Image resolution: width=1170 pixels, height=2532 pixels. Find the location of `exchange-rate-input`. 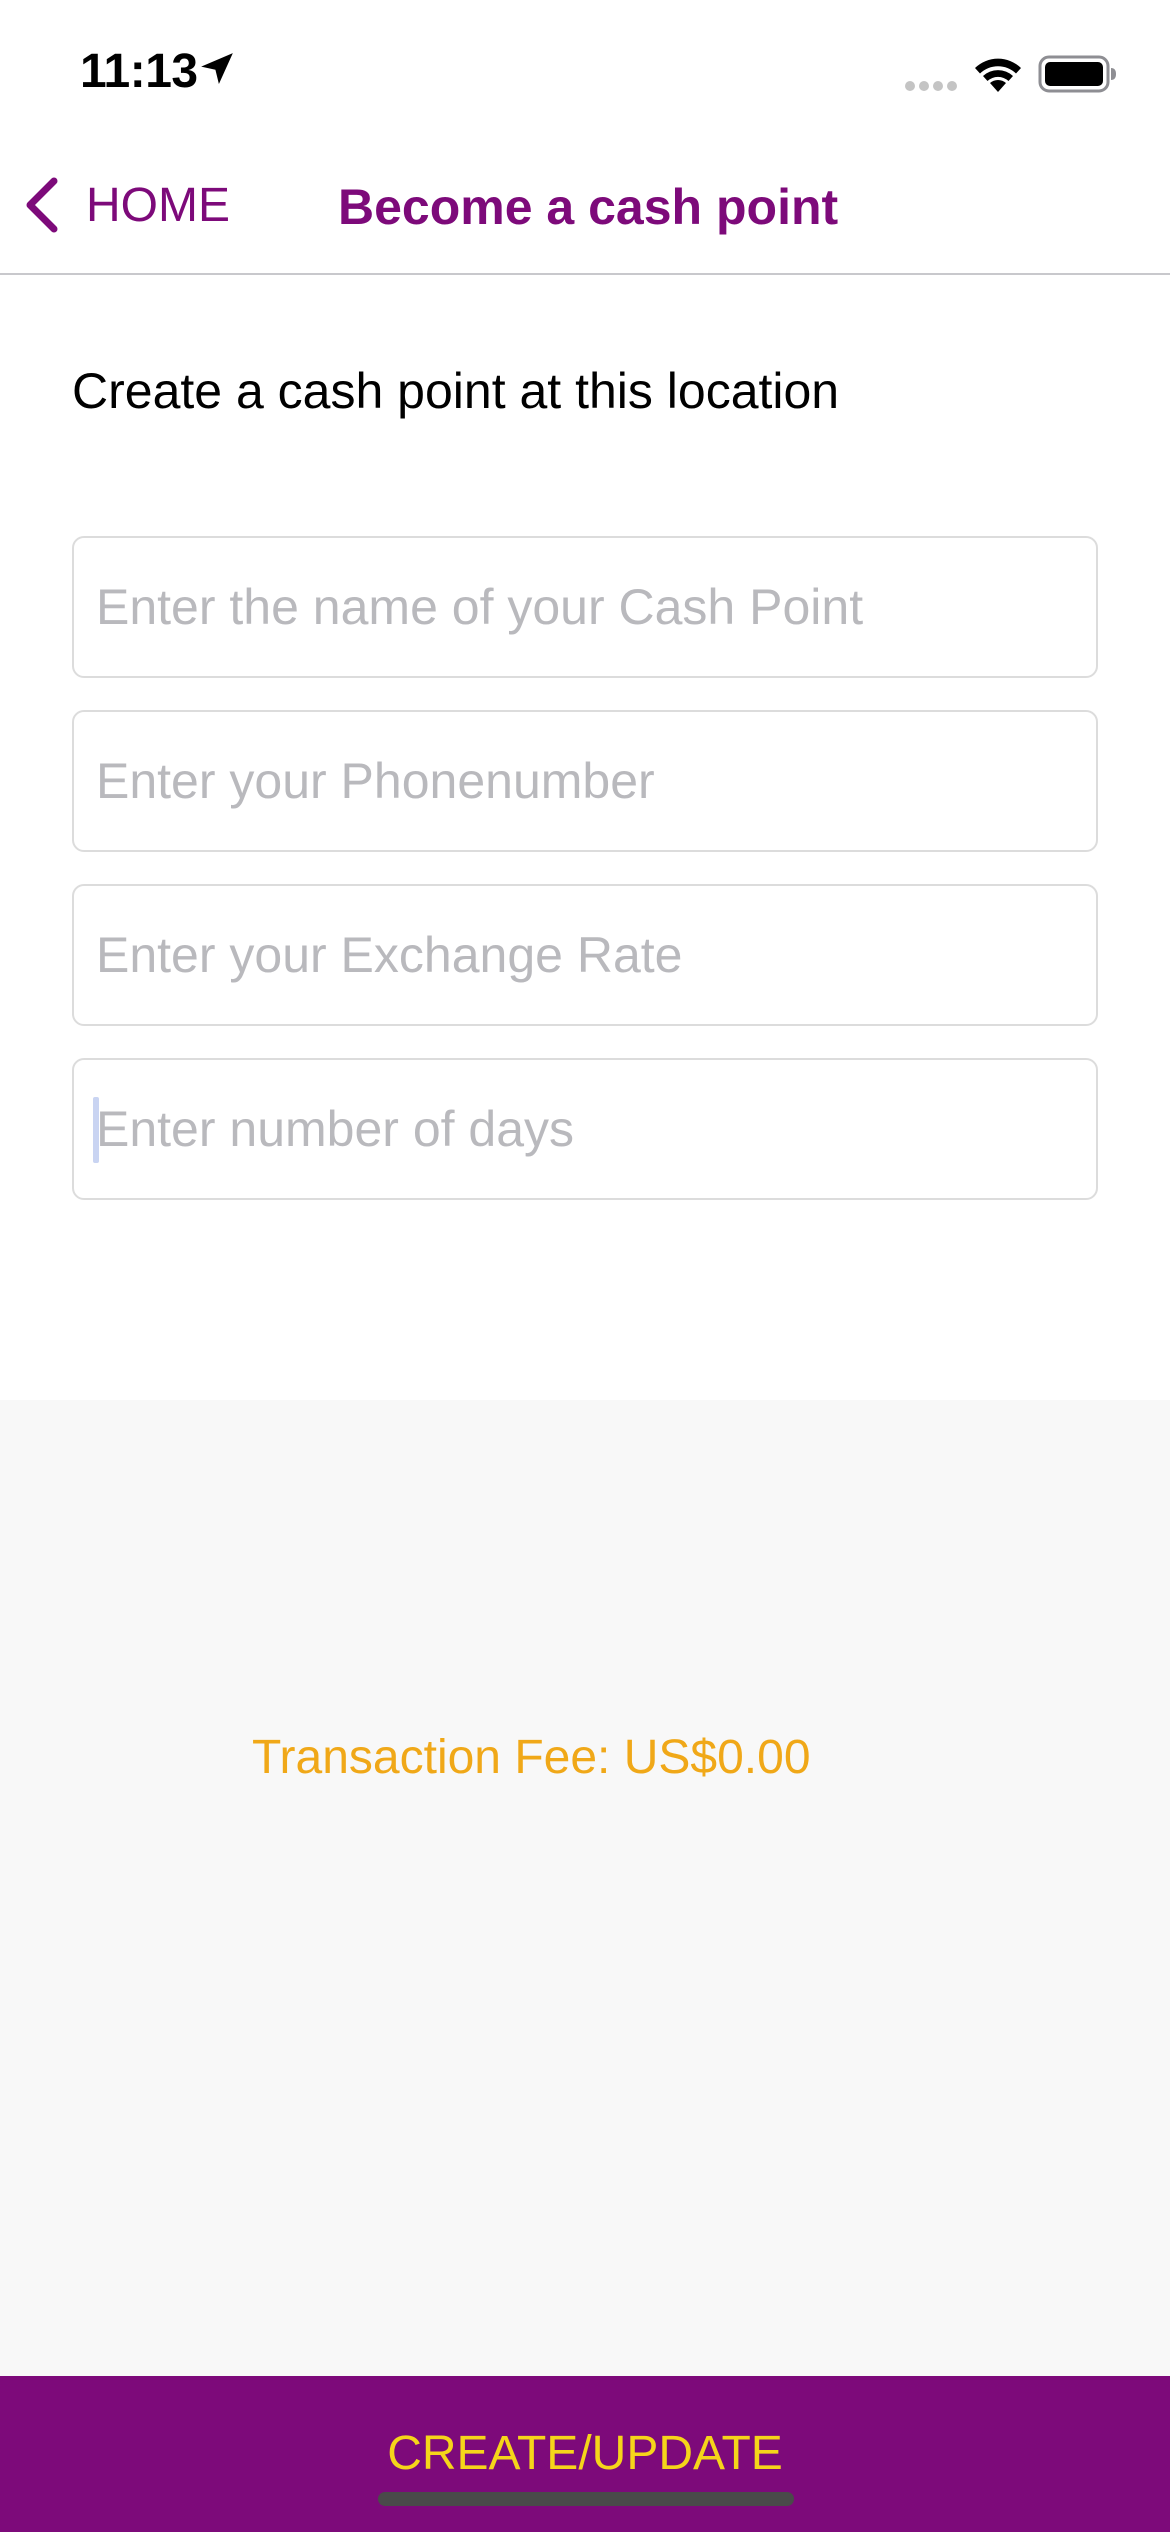

exchange-rate-input is located at coordinates (585, 955).